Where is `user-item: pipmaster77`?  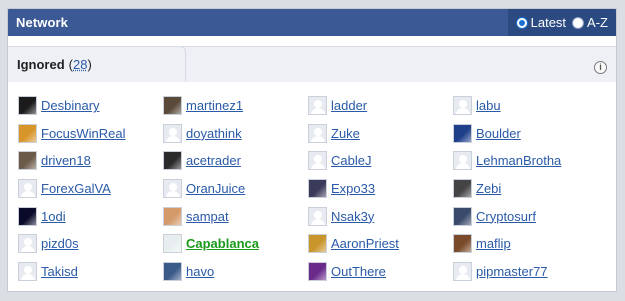 user-item: pipmaster77 is located at coordinates (525, 272).